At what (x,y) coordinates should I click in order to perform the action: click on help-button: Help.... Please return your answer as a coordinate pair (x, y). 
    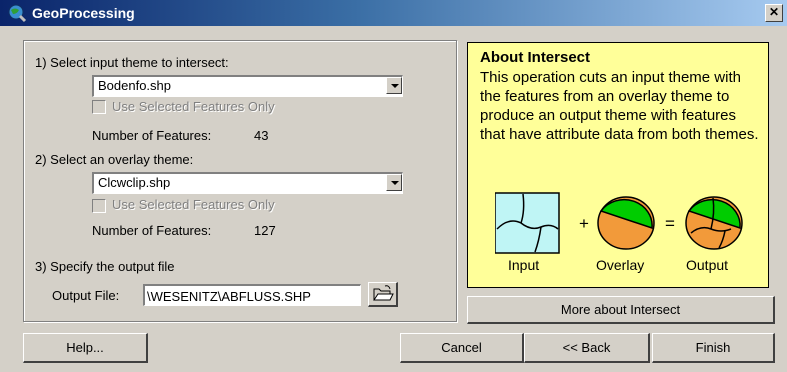
    Looking at the image, I should click on (85, 348).